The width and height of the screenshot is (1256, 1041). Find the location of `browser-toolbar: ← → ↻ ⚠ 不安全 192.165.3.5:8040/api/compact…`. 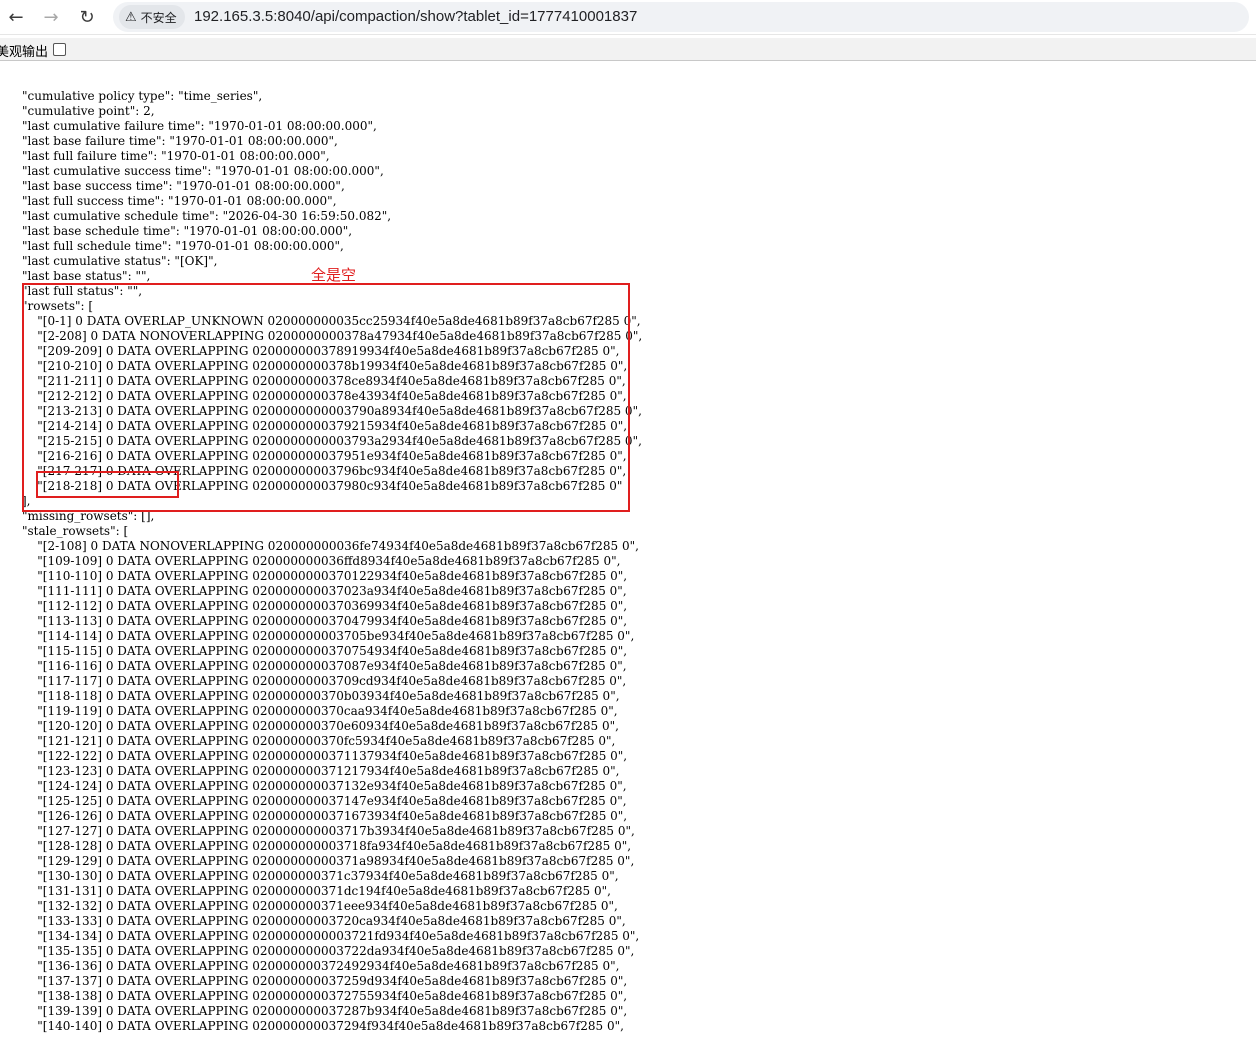

browser-toolbar: ← → ↻ ⚠ 不安全 192.165.3.5:8040/api/compact… is located at coordinates (628, 17).